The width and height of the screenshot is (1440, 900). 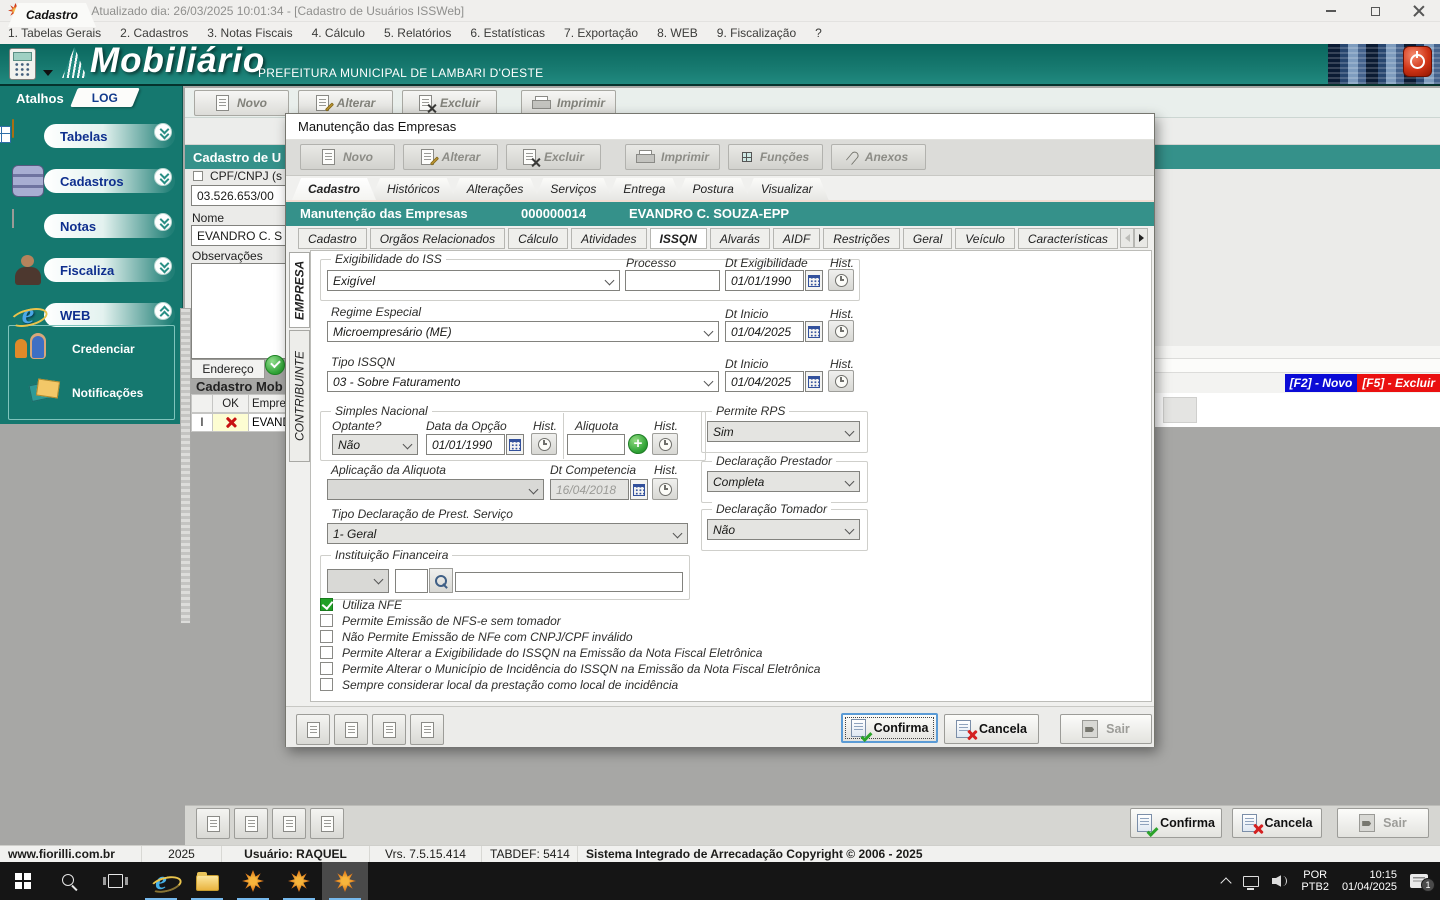 I want to click on dt-exigibilidade-input: 01/01/1990, so click(x=764, y=280).